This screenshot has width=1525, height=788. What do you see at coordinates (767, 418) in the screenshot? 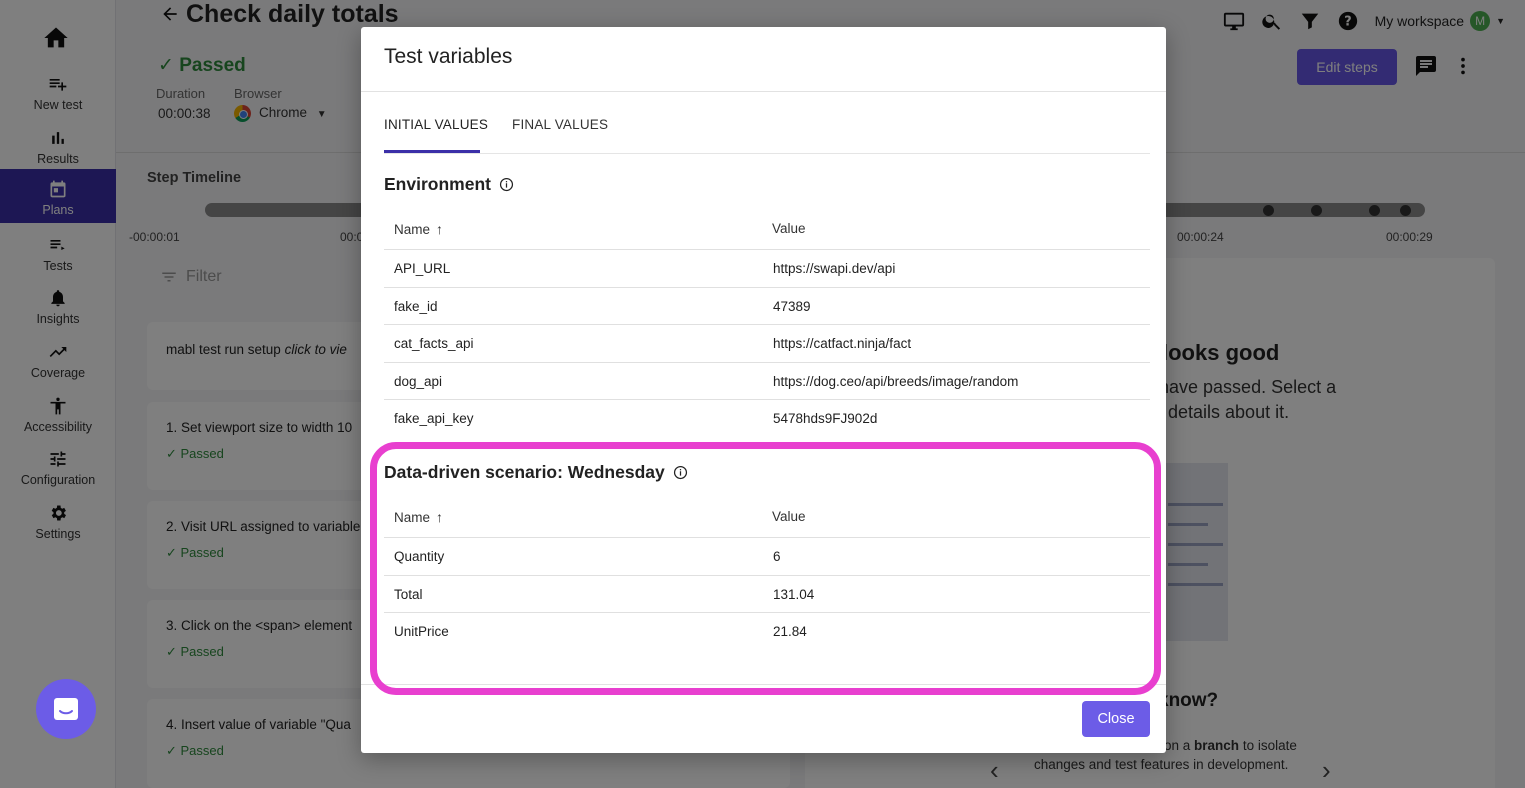
I see `table-row: fake_api_key 5478hds9FJ902d` at bounding box center [767, 418].